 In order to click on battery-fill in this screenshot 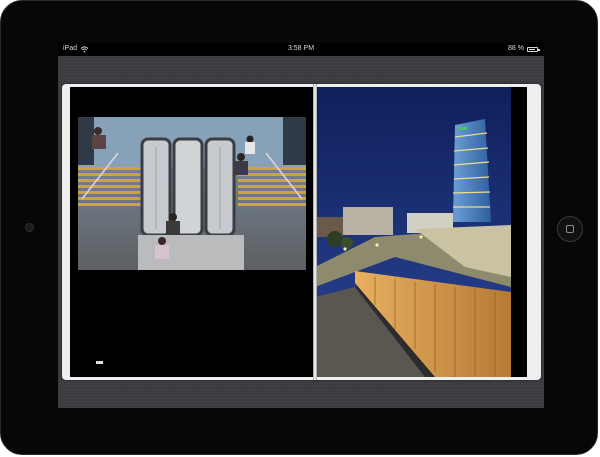, I will do `click(532, 49)`.